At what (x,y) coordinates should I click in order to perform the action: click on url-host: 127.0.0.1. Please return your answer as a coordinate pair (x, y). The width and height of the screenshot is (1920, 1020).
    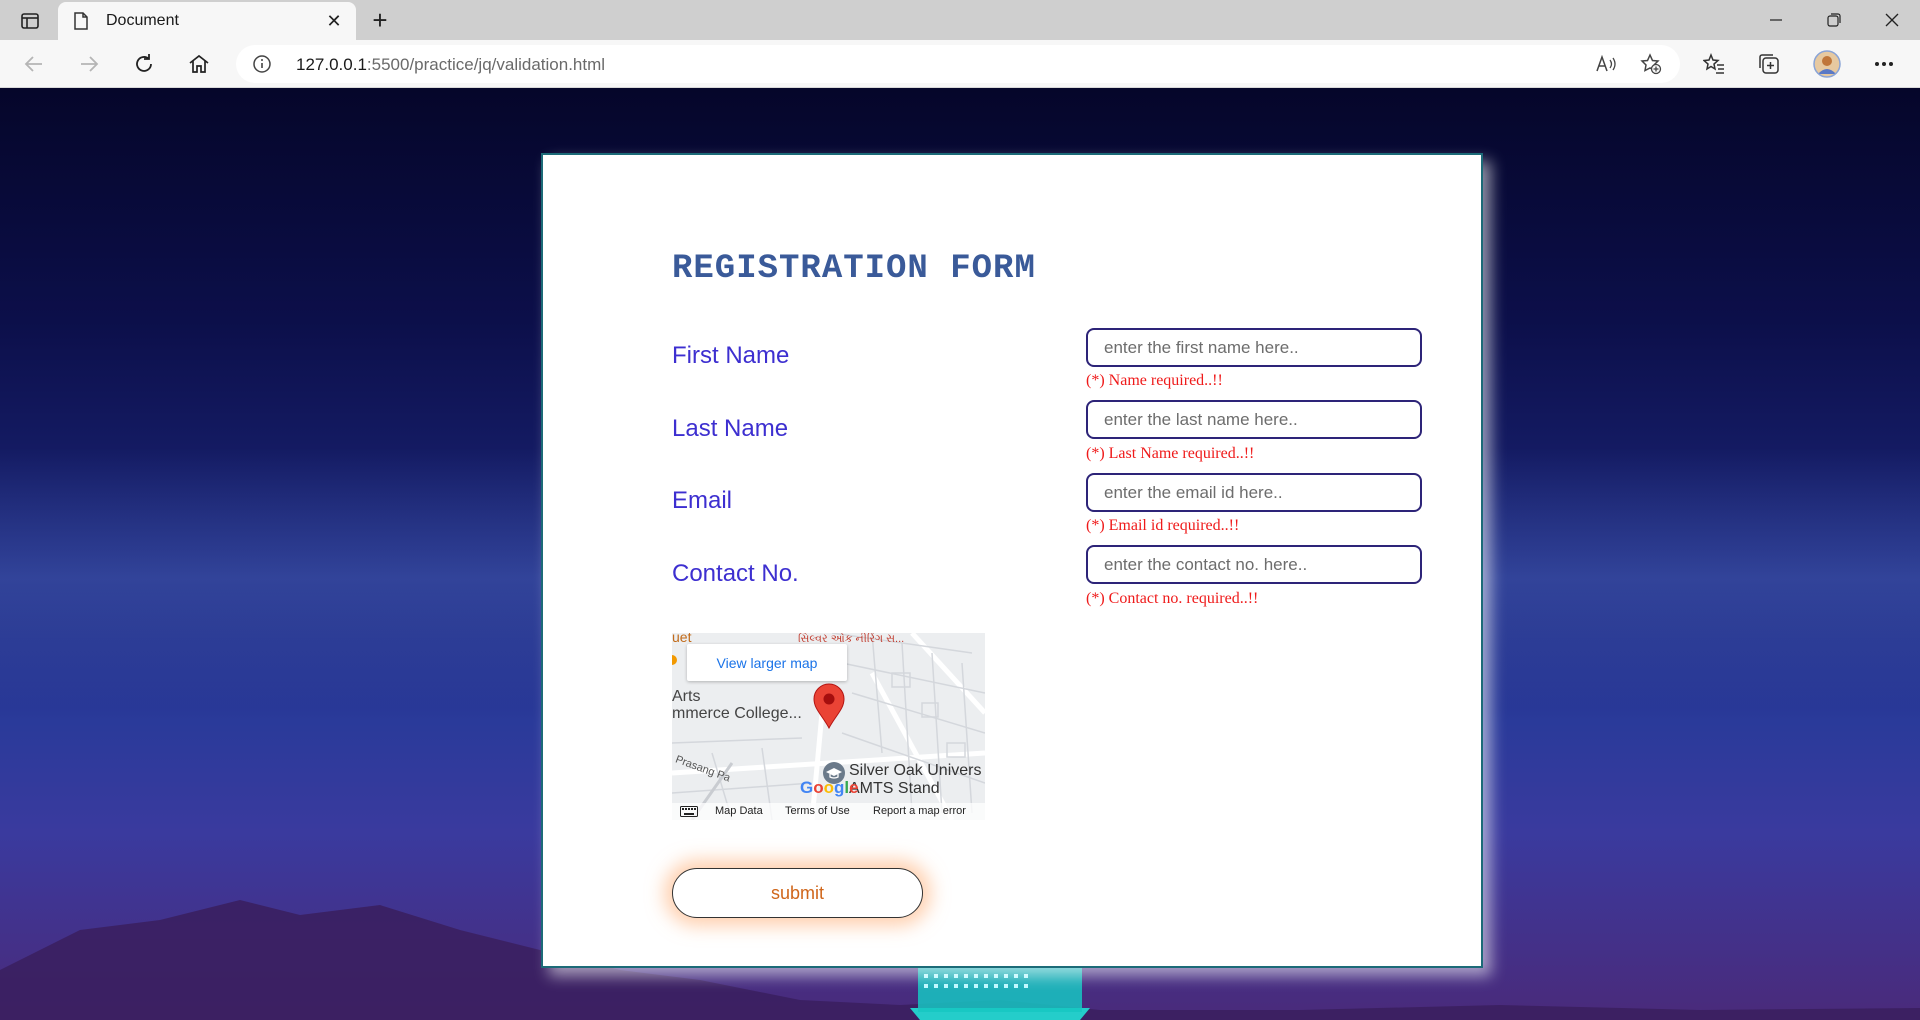
    Looking at the image, I should click on (331, 64).